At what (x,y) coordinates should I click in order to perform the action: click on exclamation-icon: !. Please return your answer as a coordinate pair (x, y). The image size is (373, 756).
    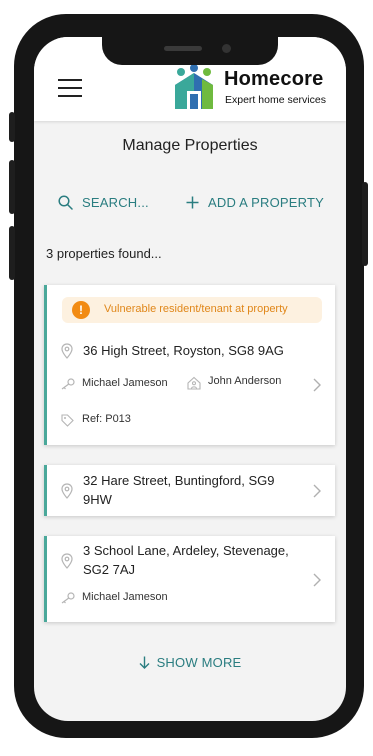
    Looking at the image, I should click on (81, 310).